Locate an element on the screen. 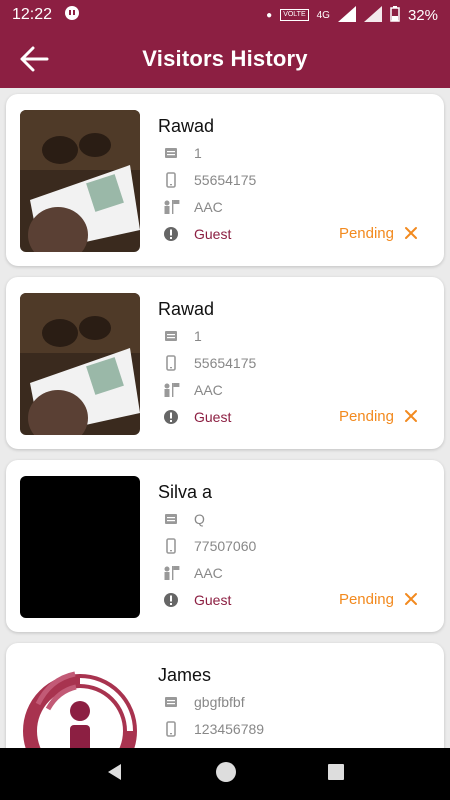 The height and width of the screenshot is (800, 450). signal-icon is located at coordinates (346, 15).